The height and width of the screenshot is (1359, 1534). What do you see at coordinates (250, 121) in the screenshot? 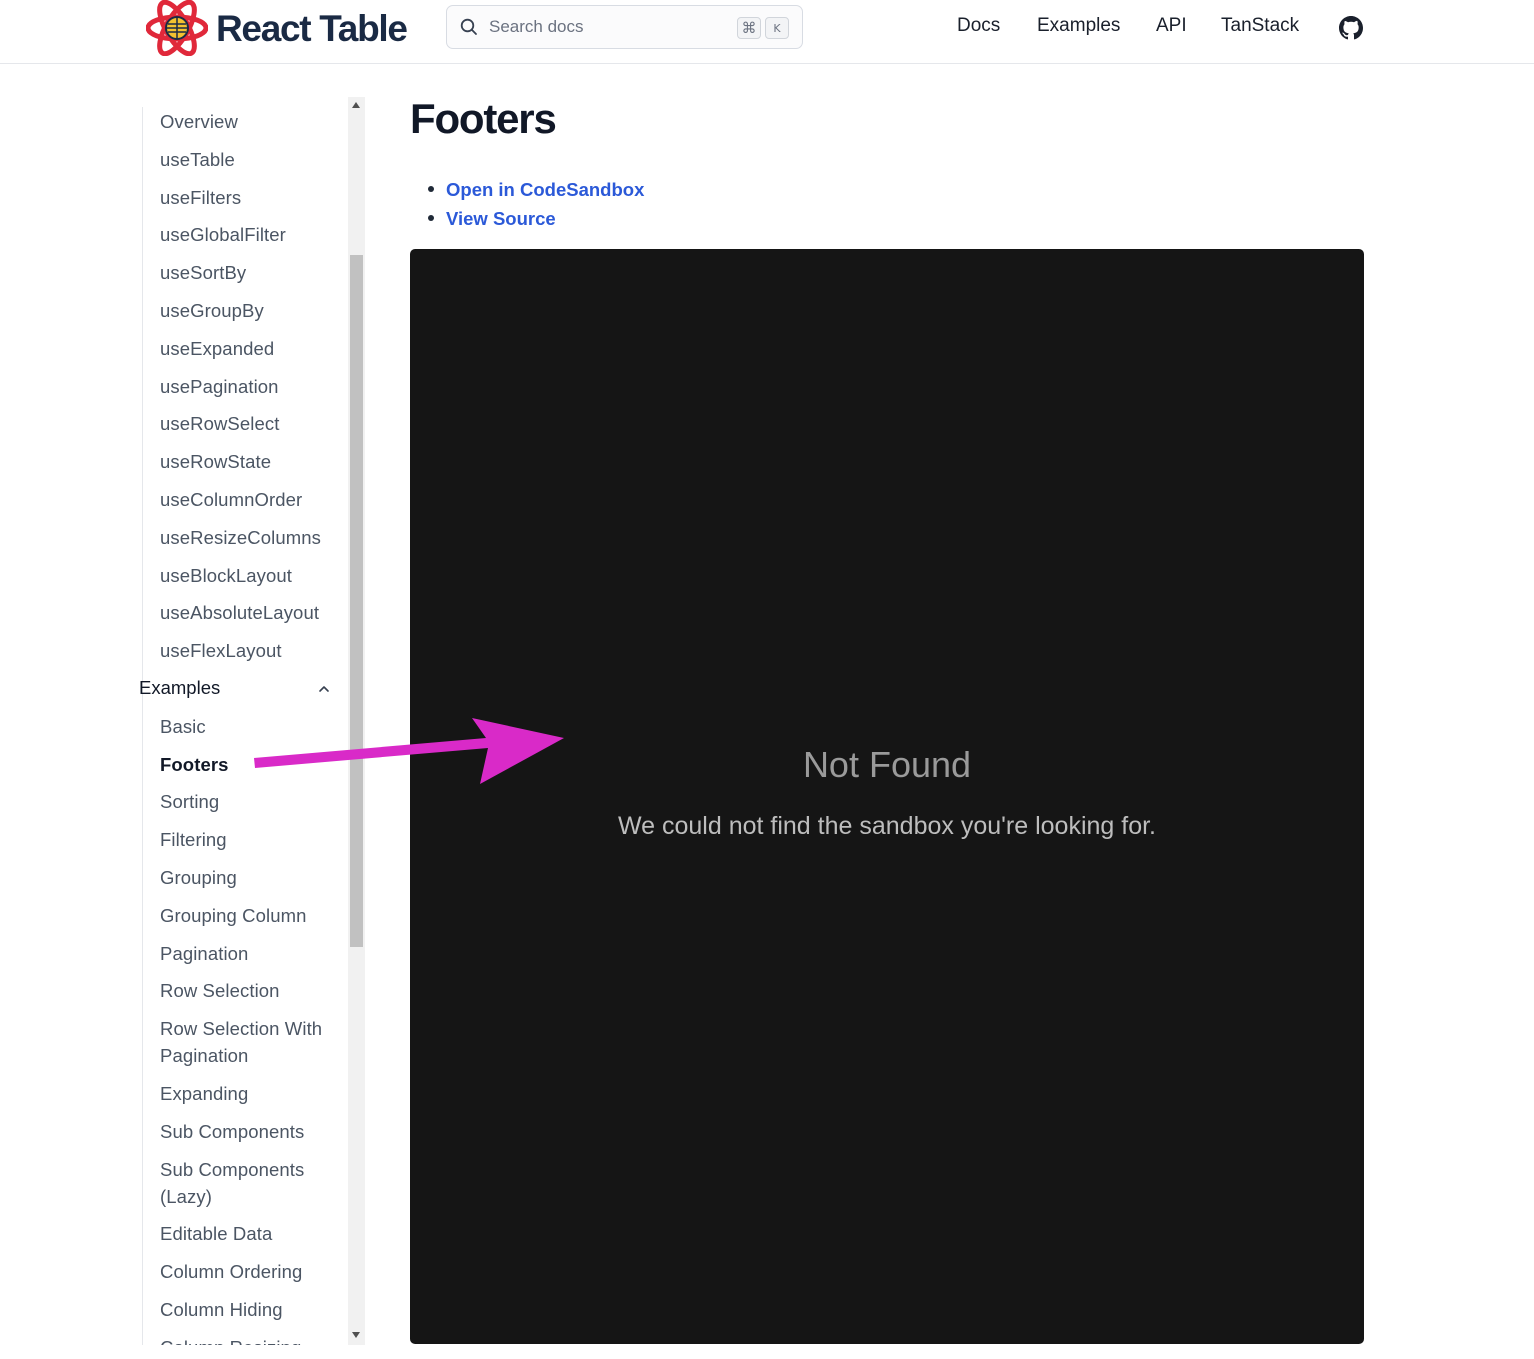
I see `sidebar-item: Overview` at bounding box center [250, 121].